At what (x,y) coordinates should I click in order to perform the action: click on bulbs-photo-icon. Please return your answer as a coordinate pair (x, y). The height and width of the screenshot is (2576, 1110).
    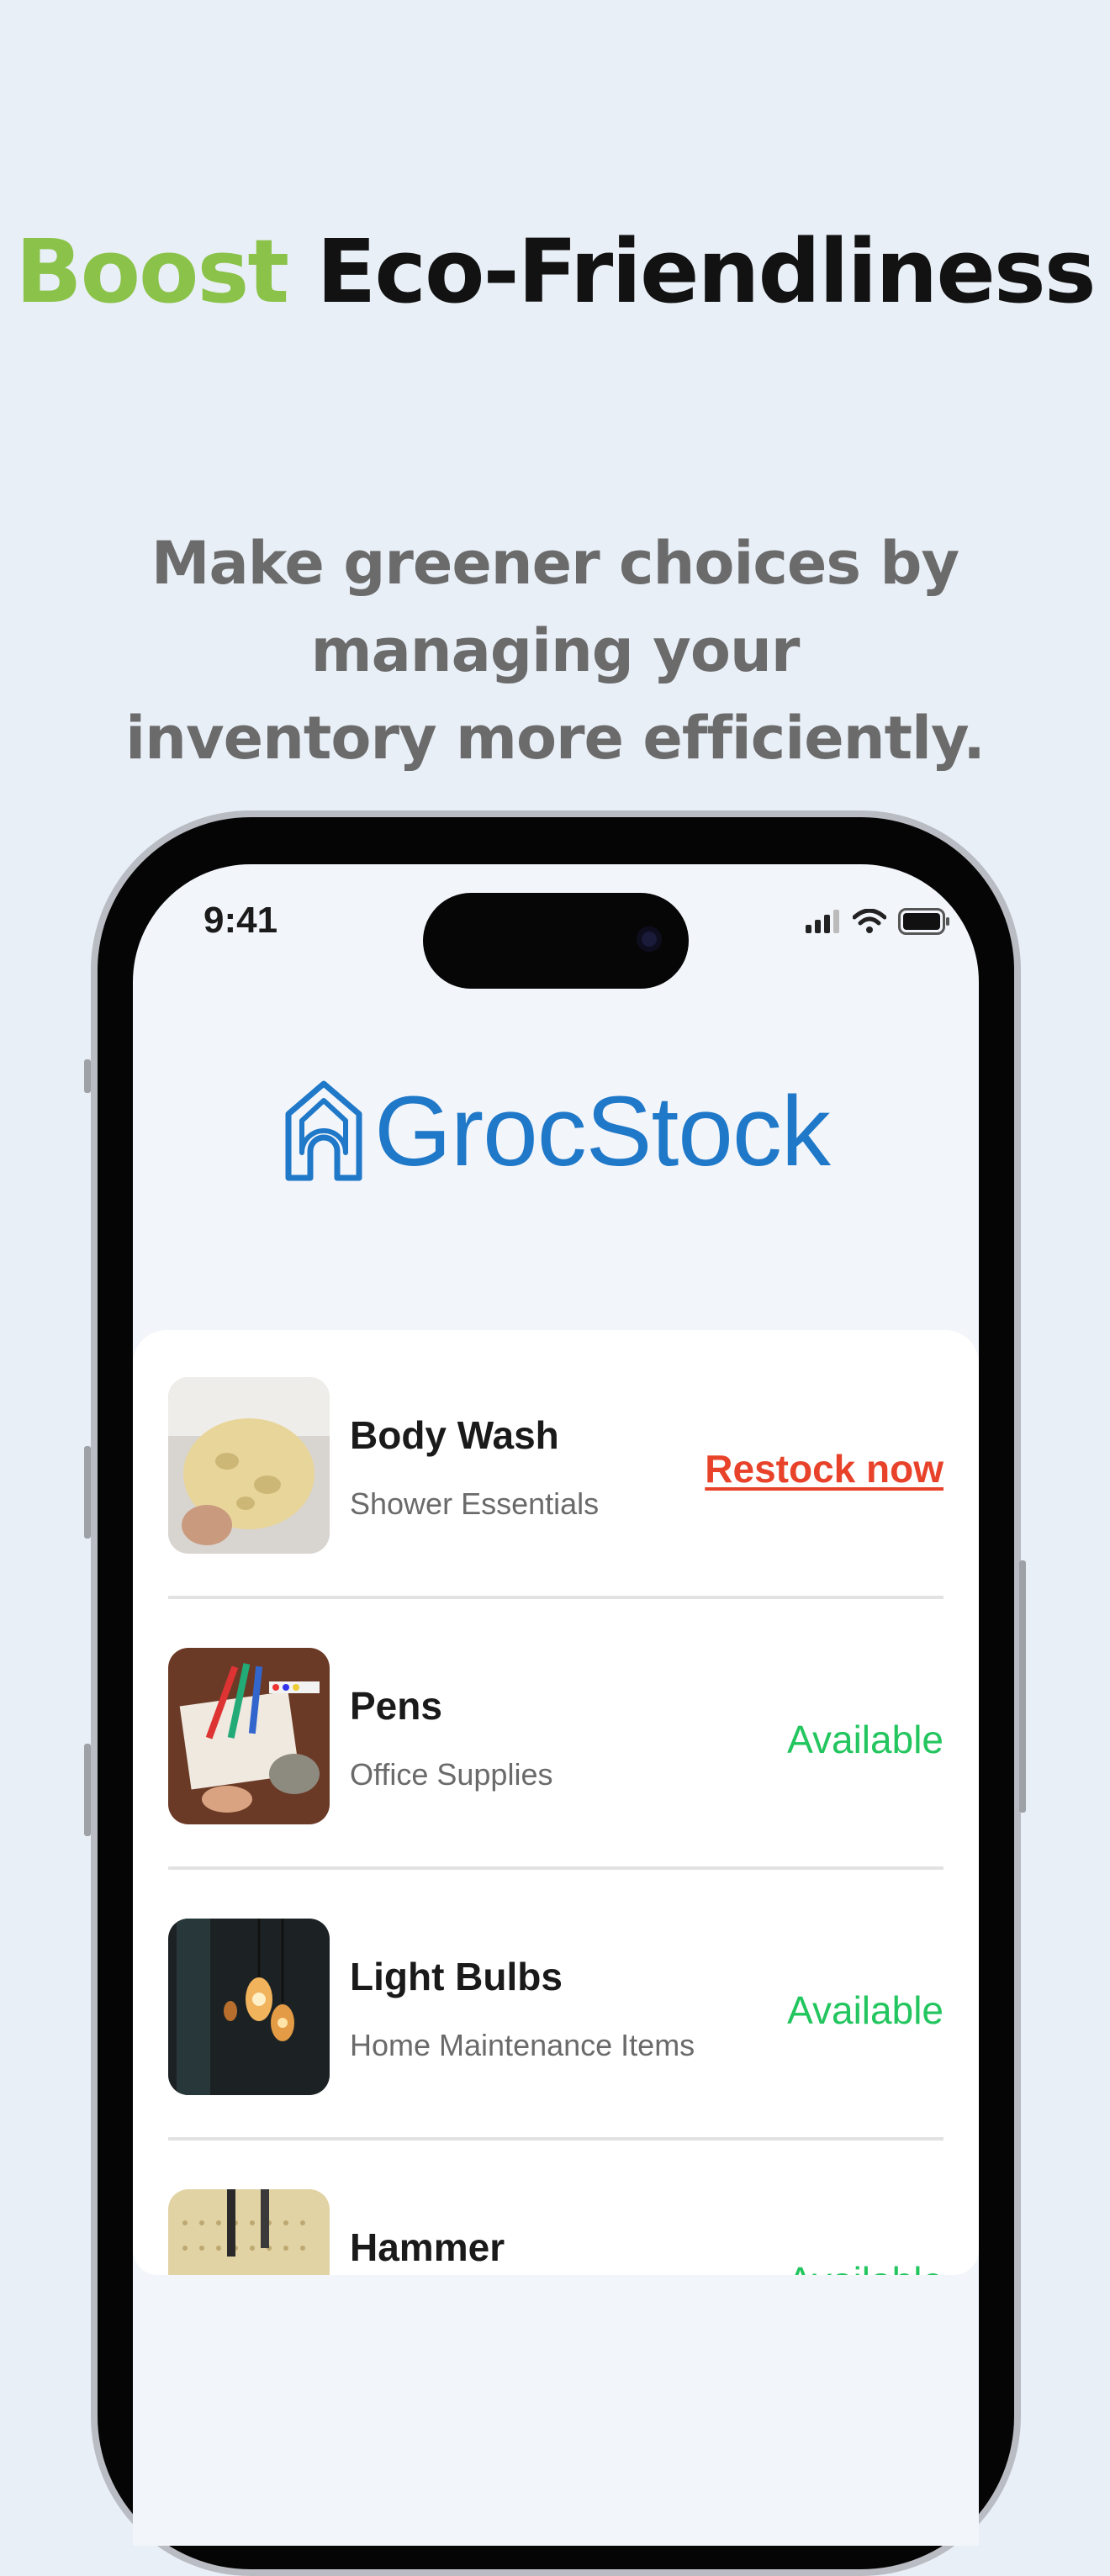
    Looking at the image, I should click on (249, 2007).